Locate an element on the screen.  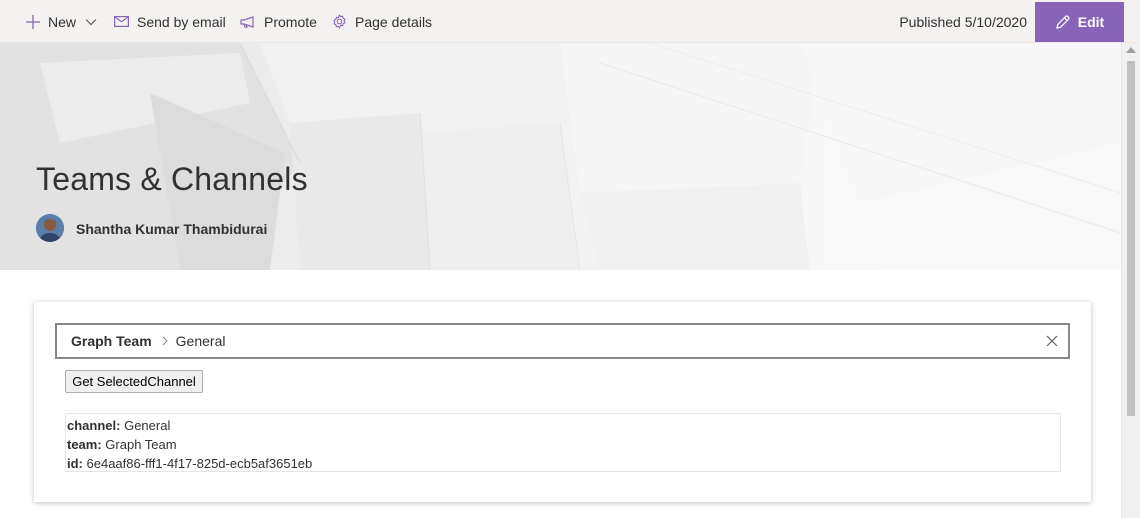
id-key: id: is located at coordinates (75, 463).